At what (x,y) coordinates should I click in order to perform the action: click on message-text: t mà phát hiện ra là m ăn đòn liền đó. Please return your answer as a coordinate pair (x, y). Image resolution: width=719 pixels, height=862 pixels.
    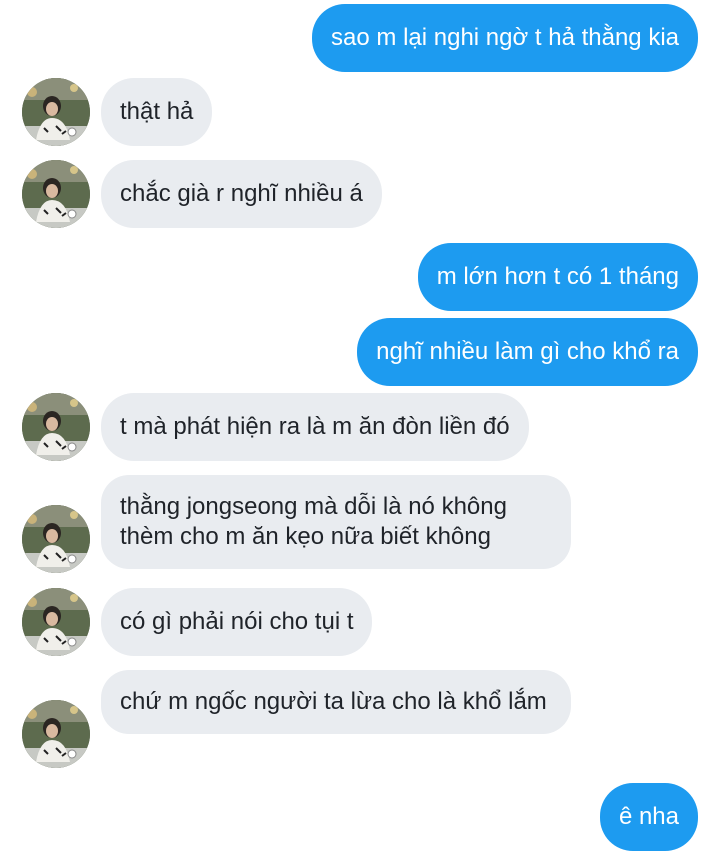
    Looking at the image, I should click on (315, 426).